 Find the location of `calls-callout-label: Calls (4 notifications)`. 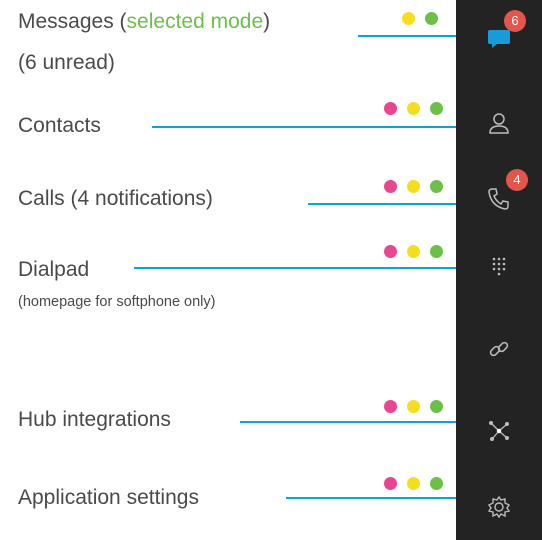

calls-callout-label: Calls (4 notifications) is located at coordinates (115, 198).